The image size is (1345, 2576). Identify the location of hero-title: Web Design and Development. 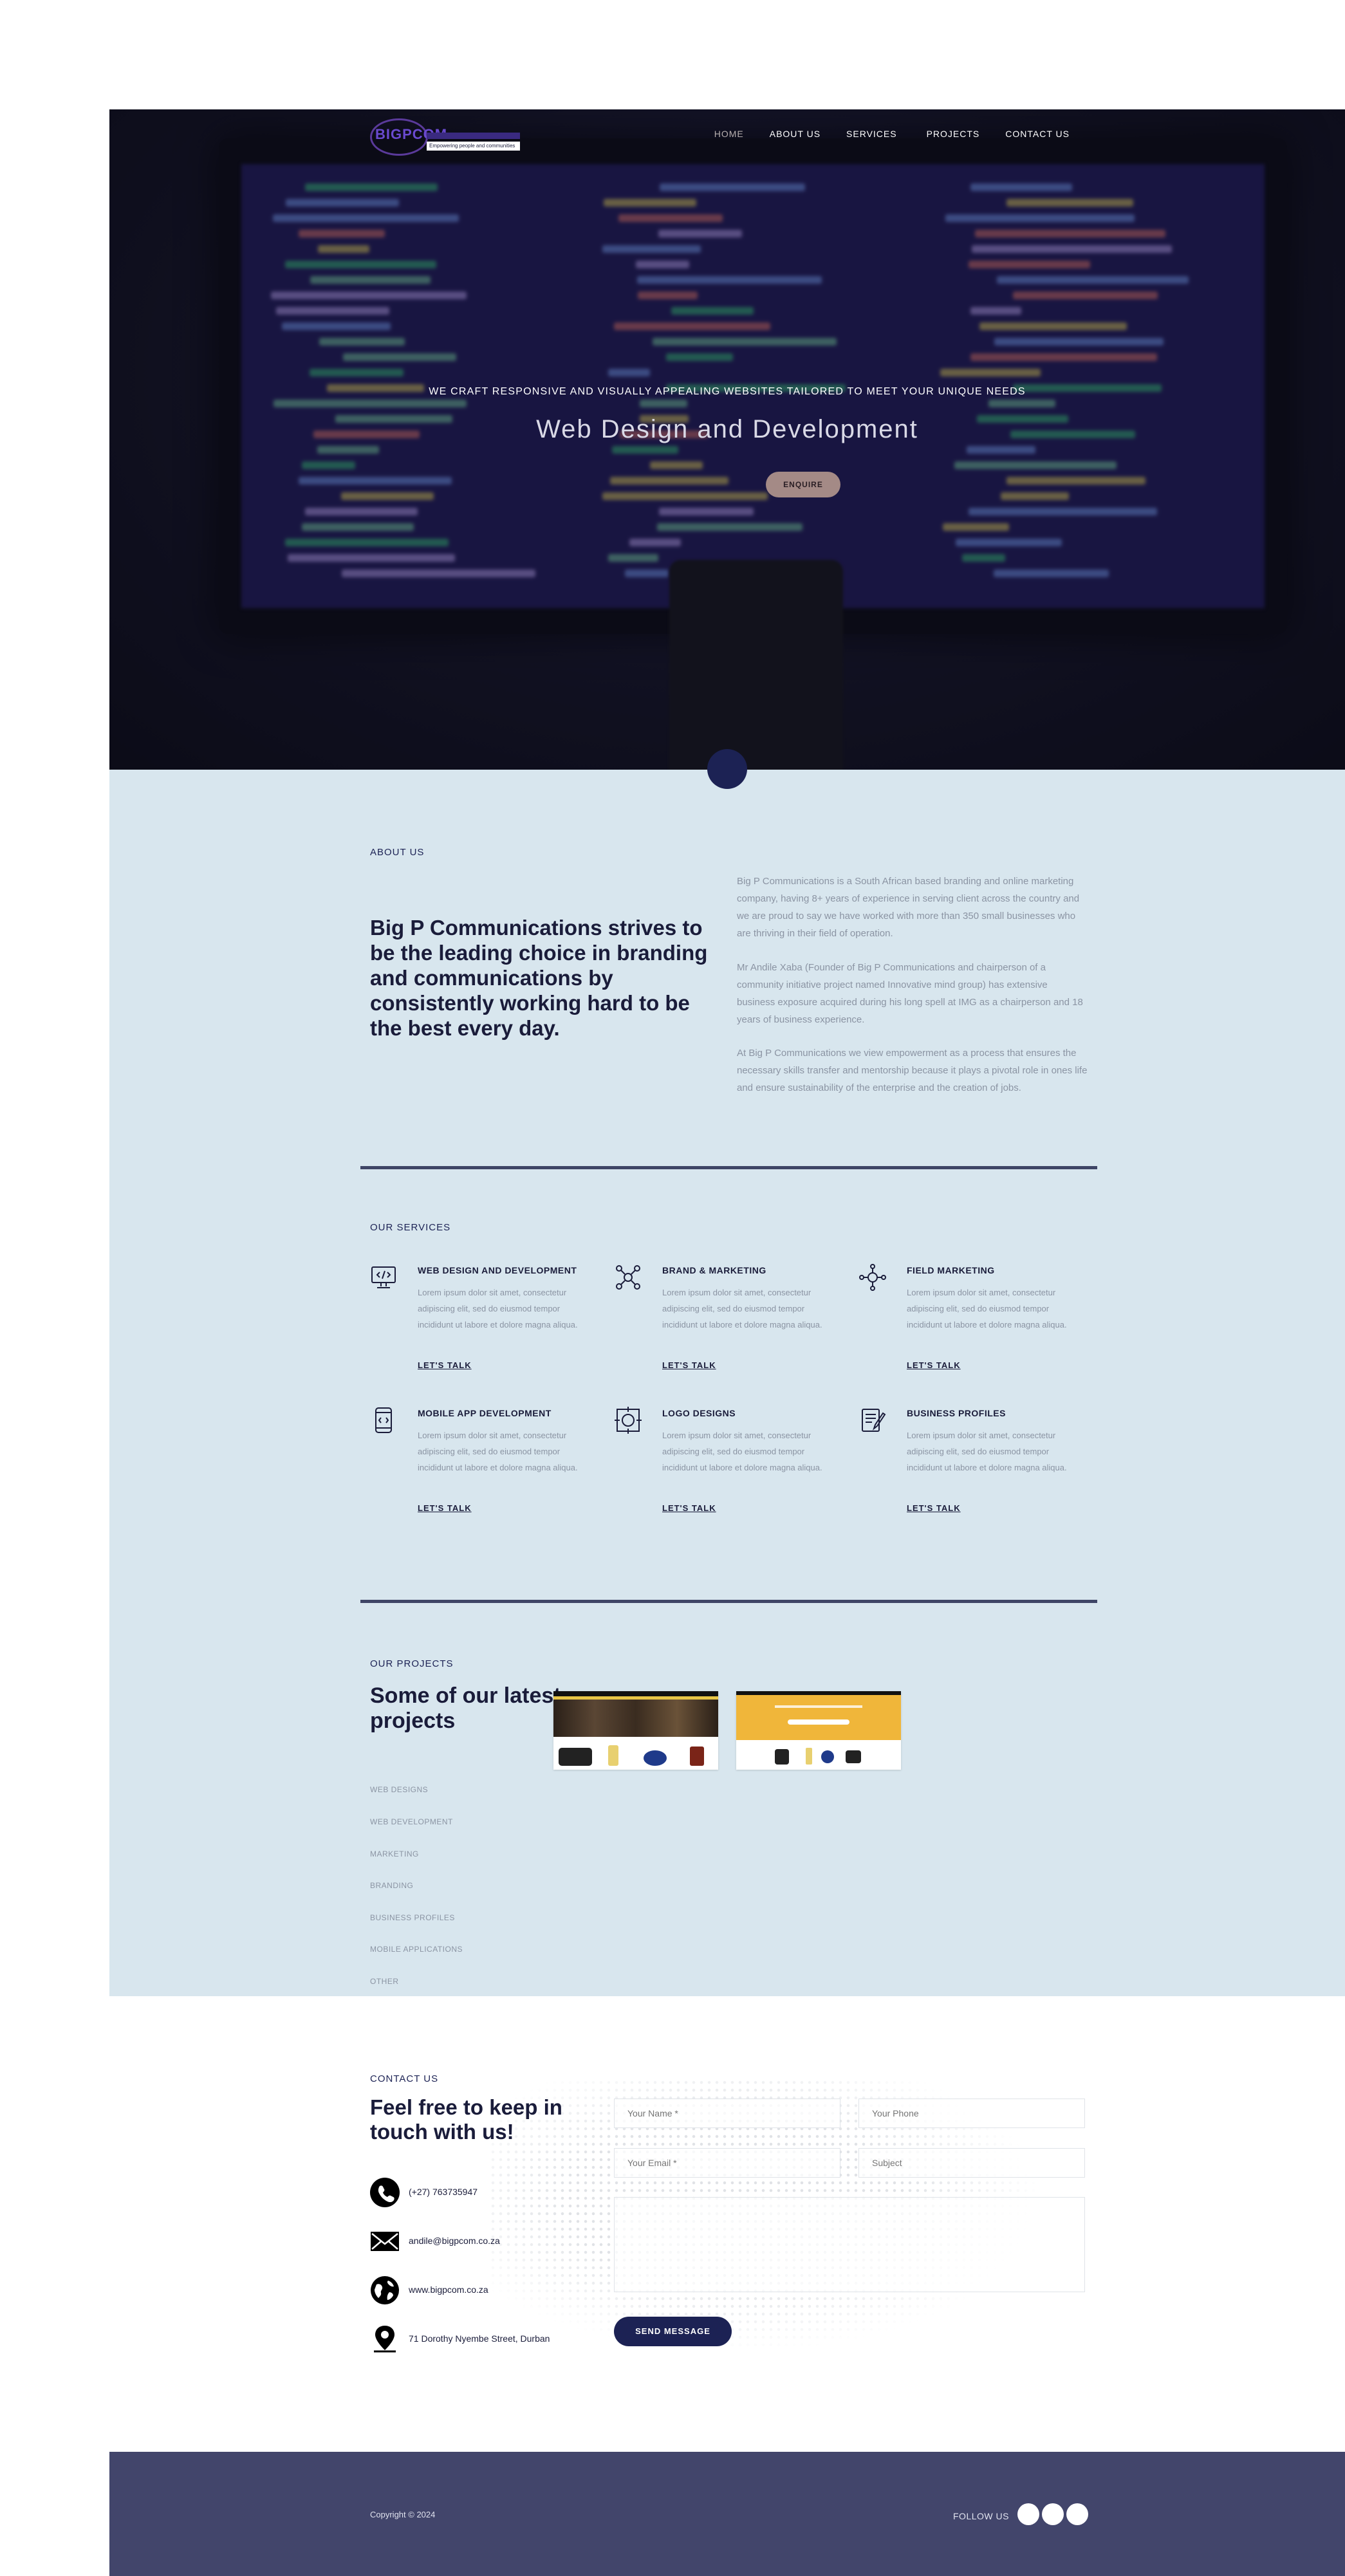
(727, 429).